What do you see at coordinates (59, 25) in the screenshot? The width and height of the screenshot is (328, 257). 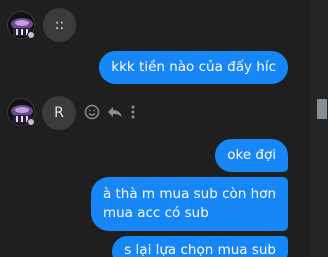 I see `incoming-message: ::` at bounding box center [59, 25].